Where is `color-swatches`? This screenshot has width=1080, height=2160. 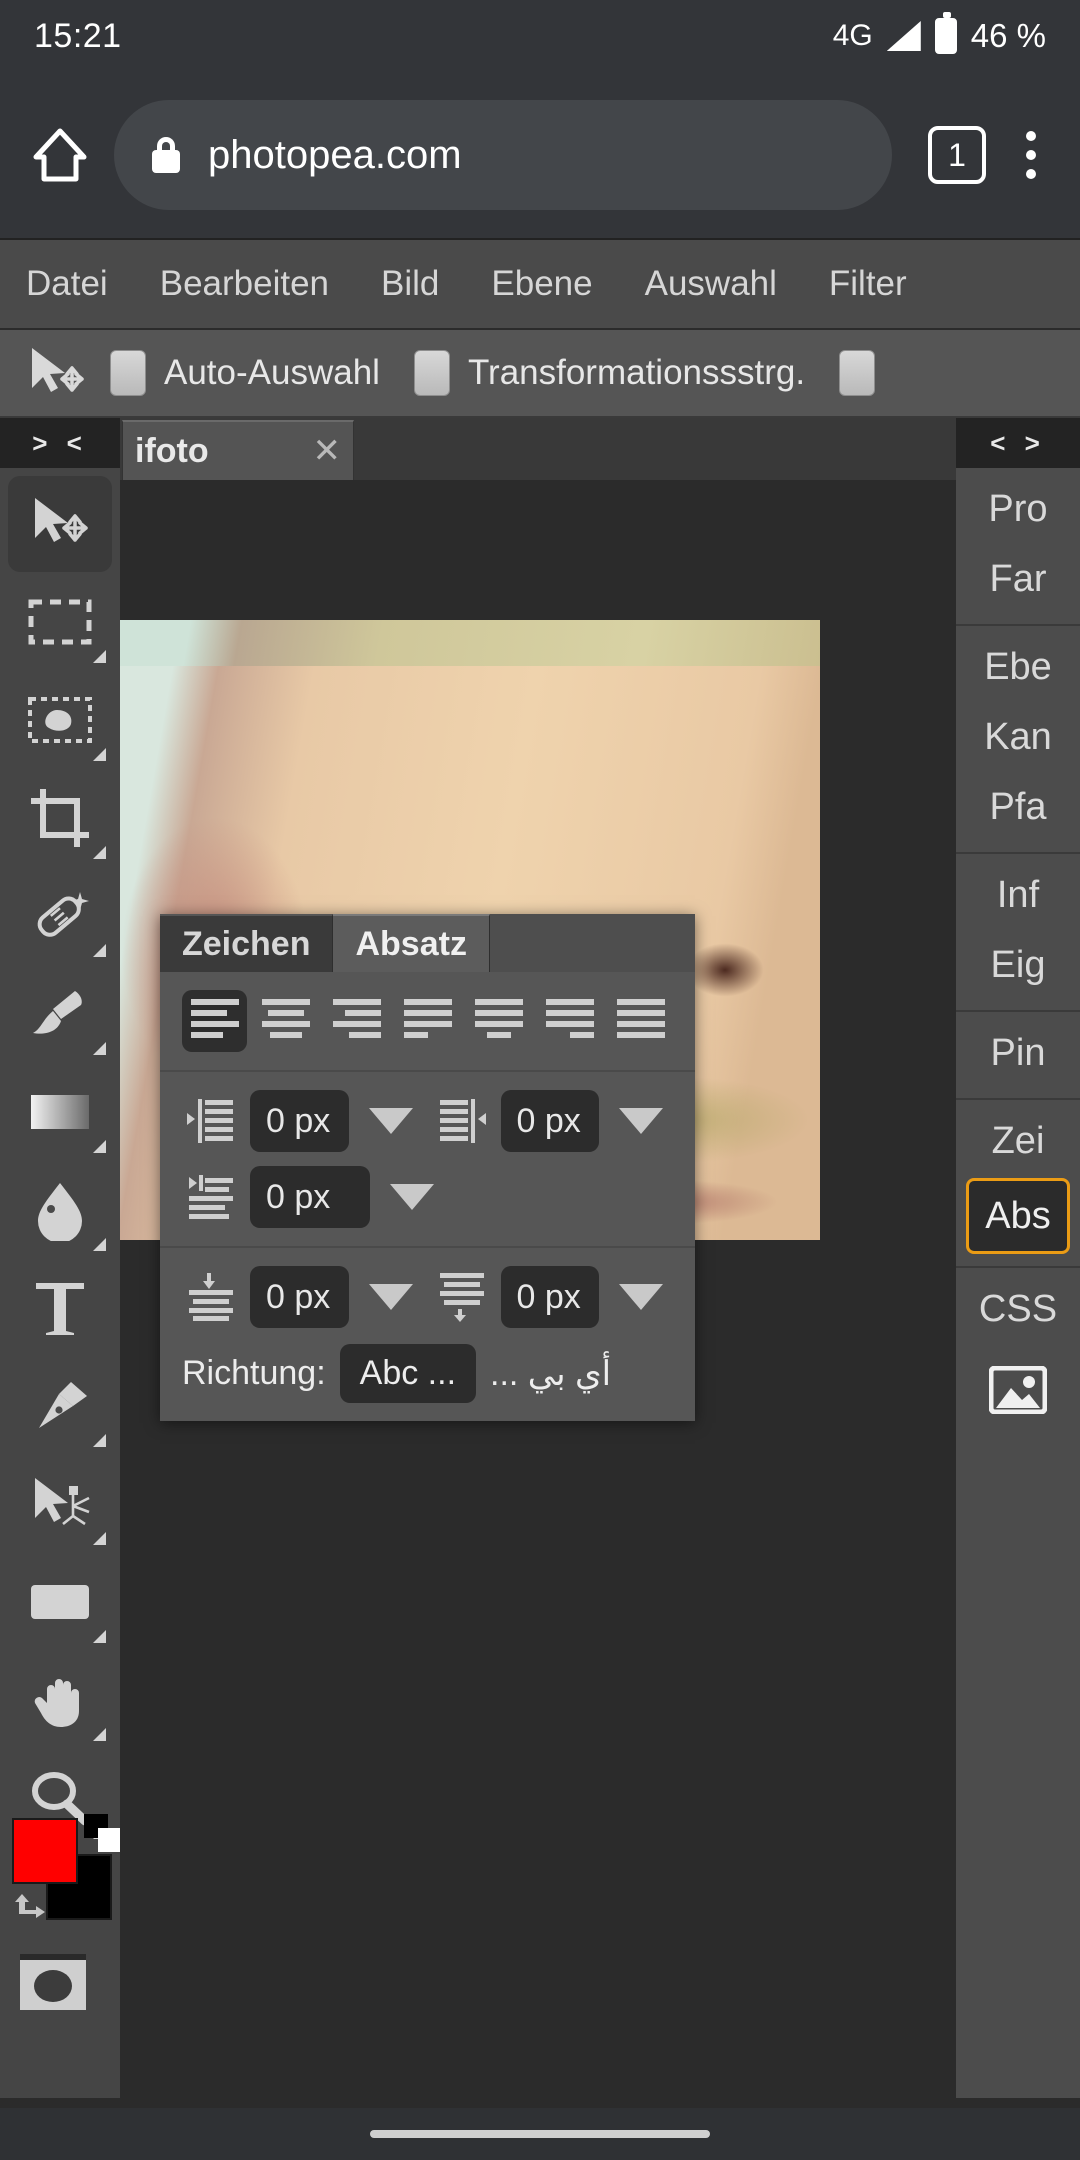
color-swatches is located at coordinates (67, 1876).